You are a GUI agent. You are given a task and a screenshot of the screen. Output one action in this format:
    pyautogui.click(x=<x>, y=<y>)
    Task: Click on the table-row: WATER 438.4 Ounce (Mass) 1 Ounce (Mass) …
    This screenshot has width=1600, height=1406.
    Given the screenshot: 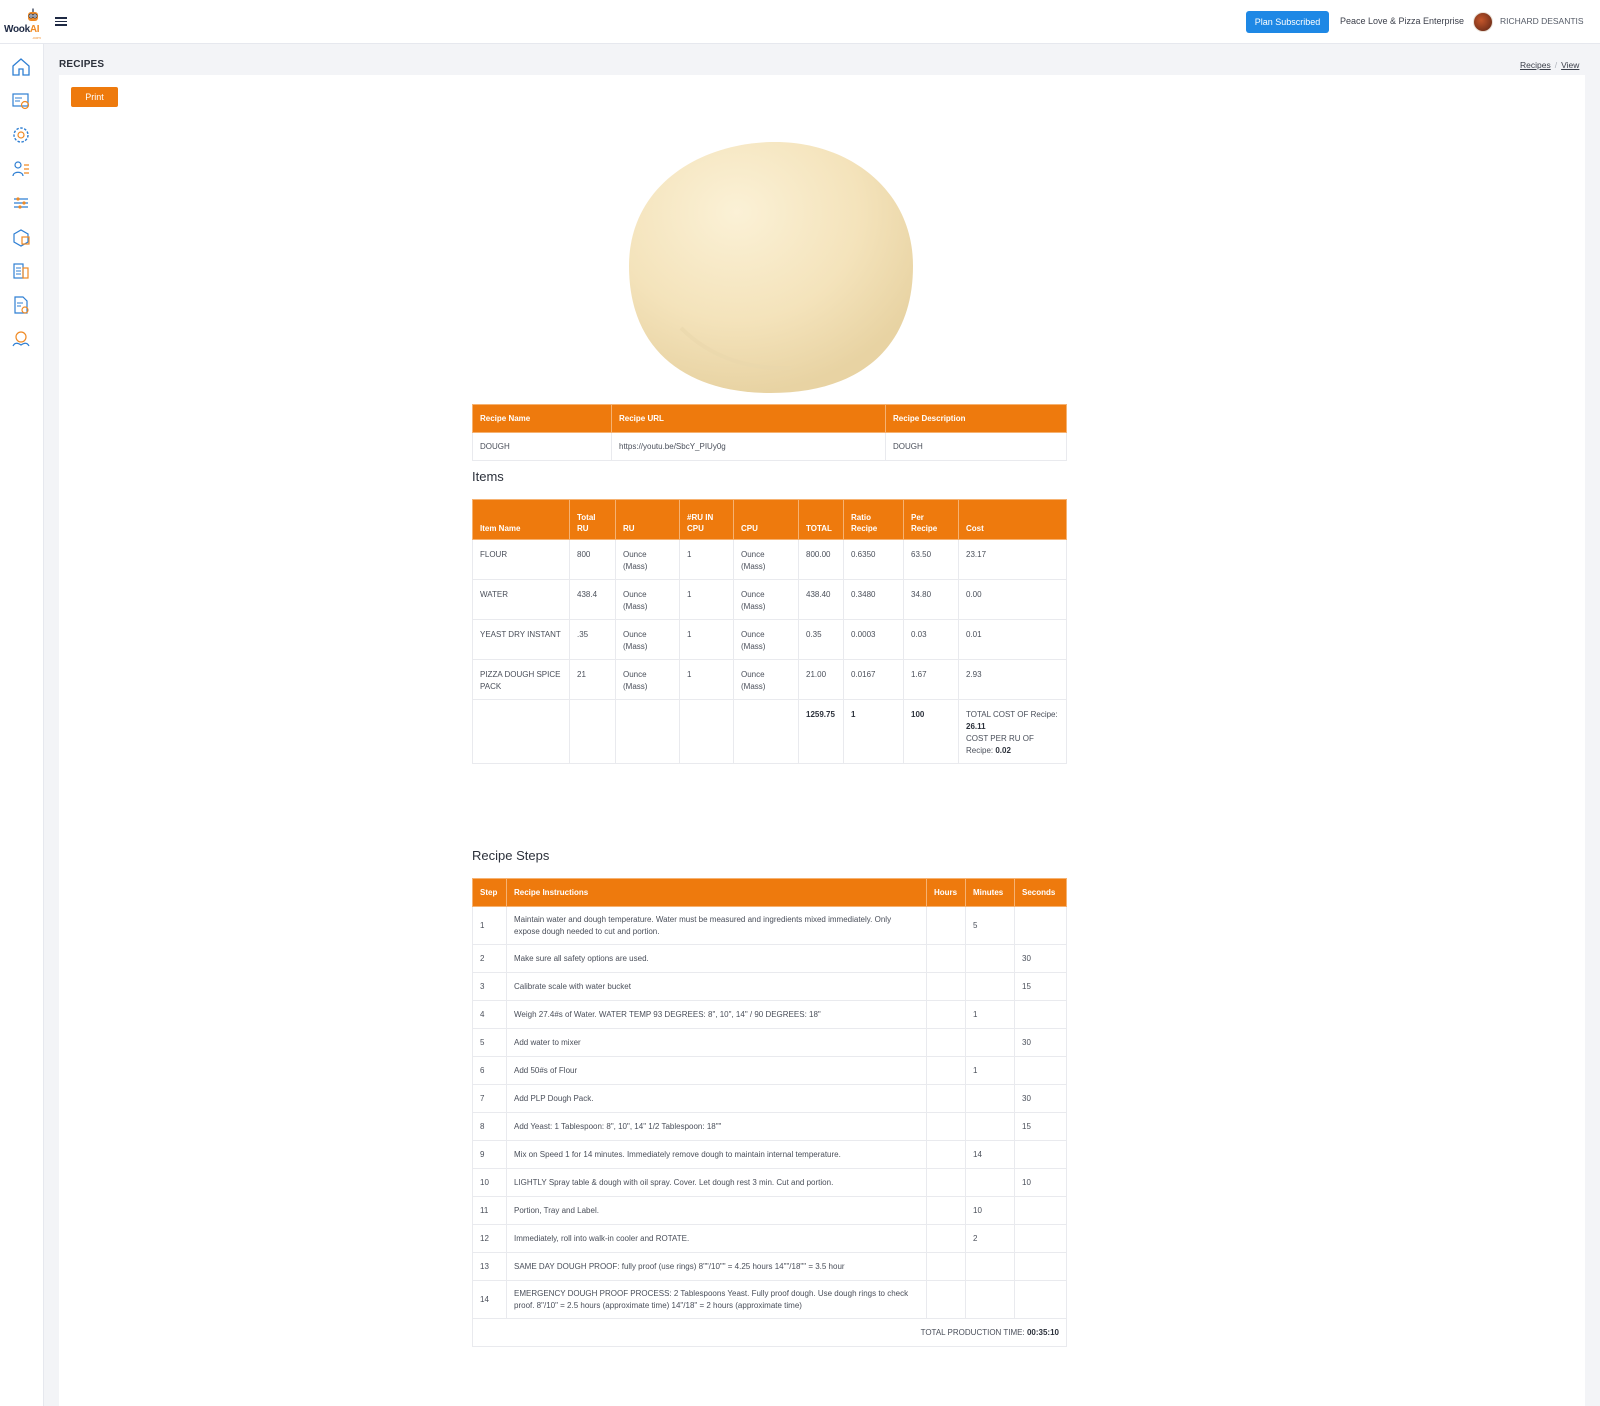 What is the action you would take?
    pyautogui.click(x=769, y=599)
    